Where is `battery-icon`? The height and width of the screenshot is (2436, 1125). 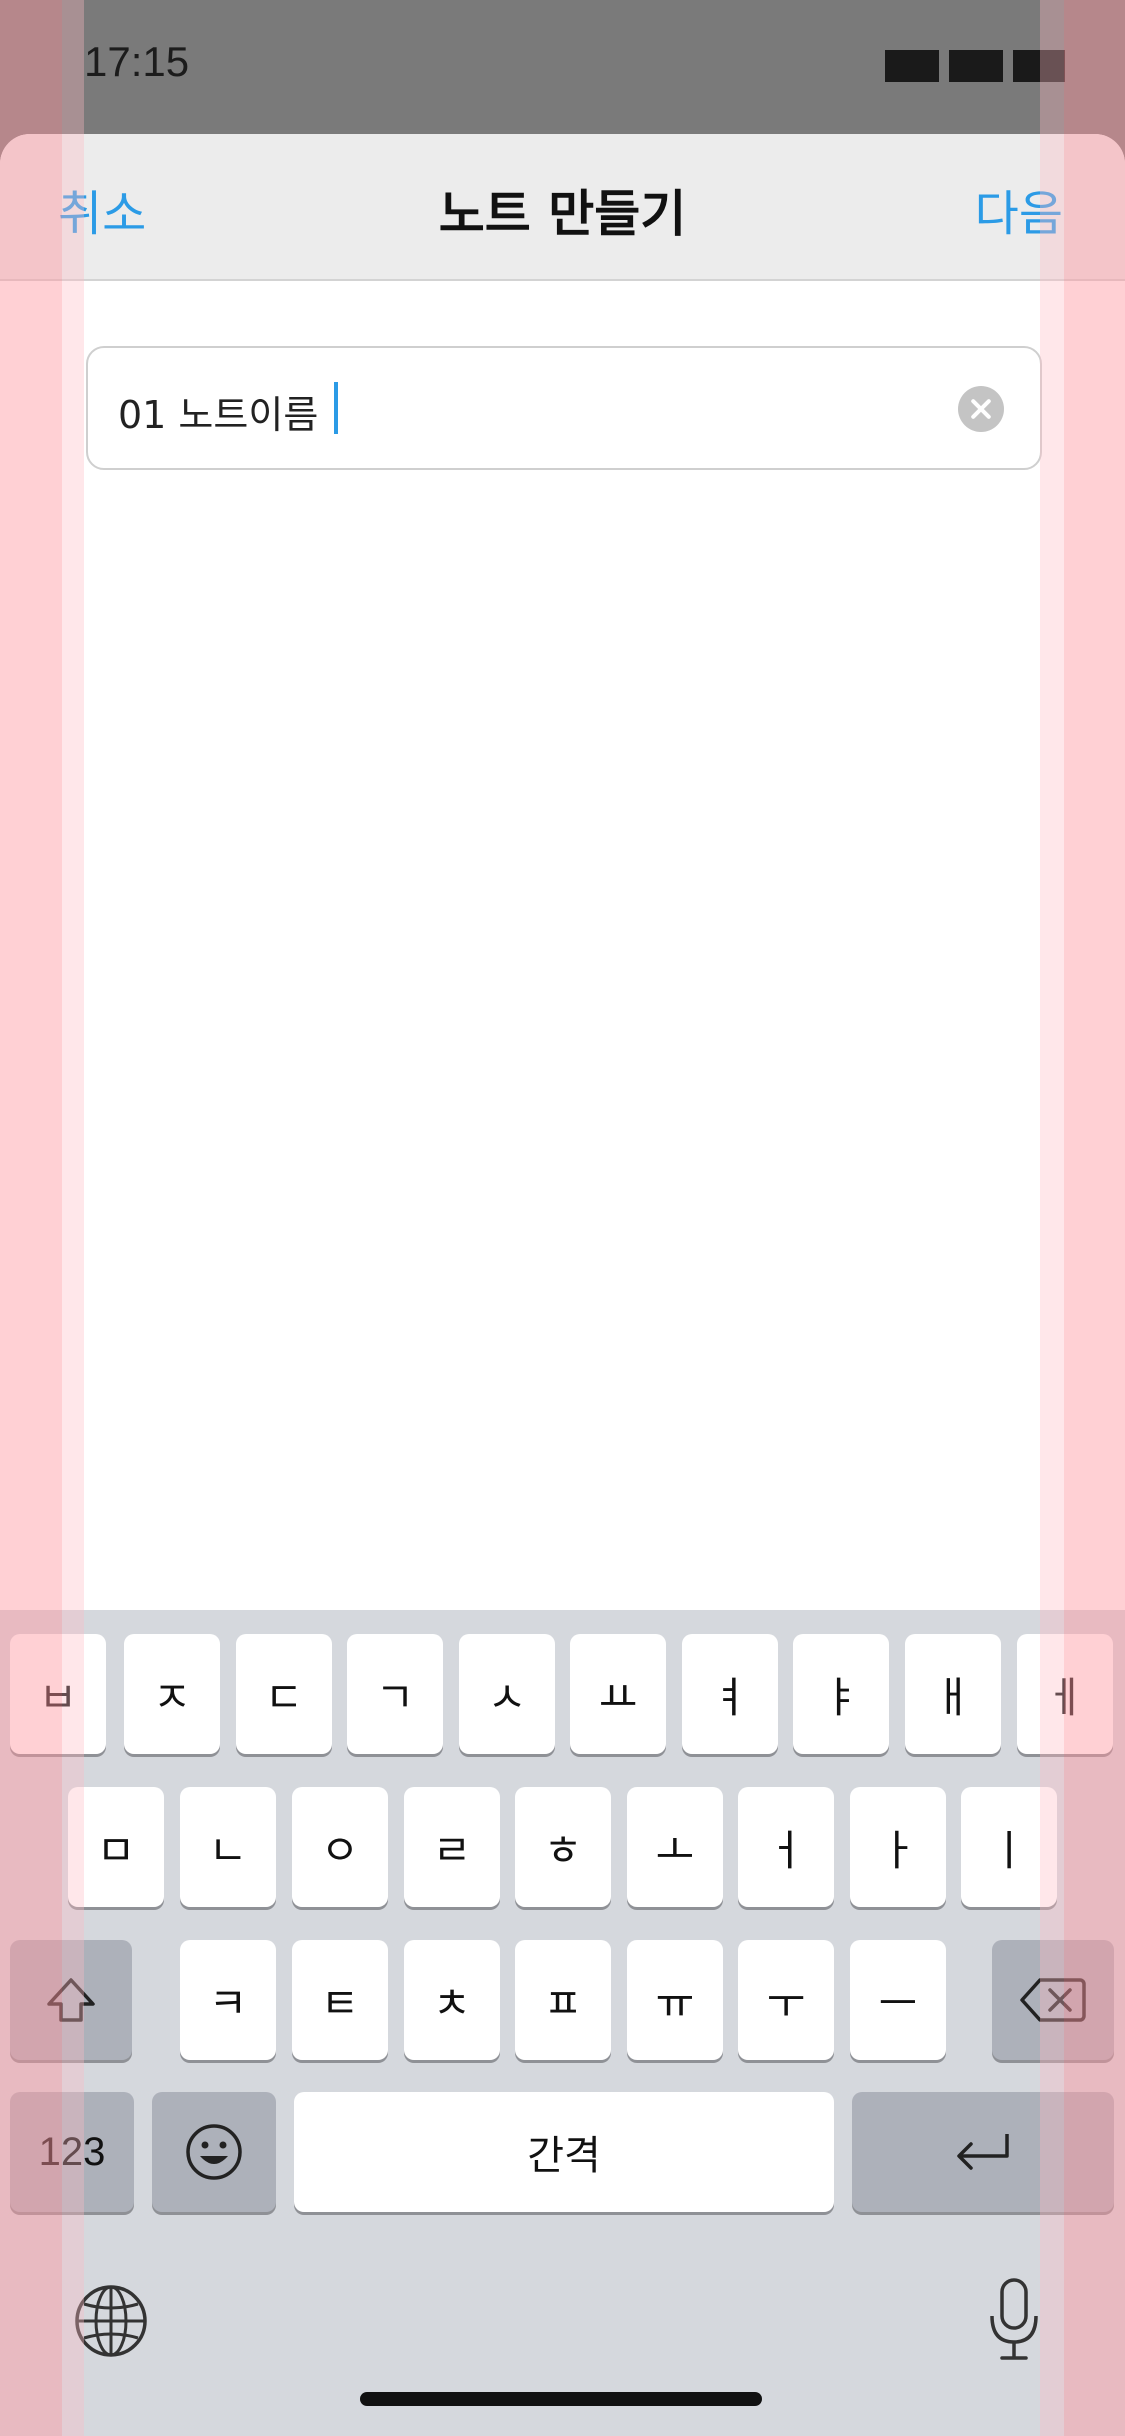
battery-icon is located at coordinates (1039, 66).